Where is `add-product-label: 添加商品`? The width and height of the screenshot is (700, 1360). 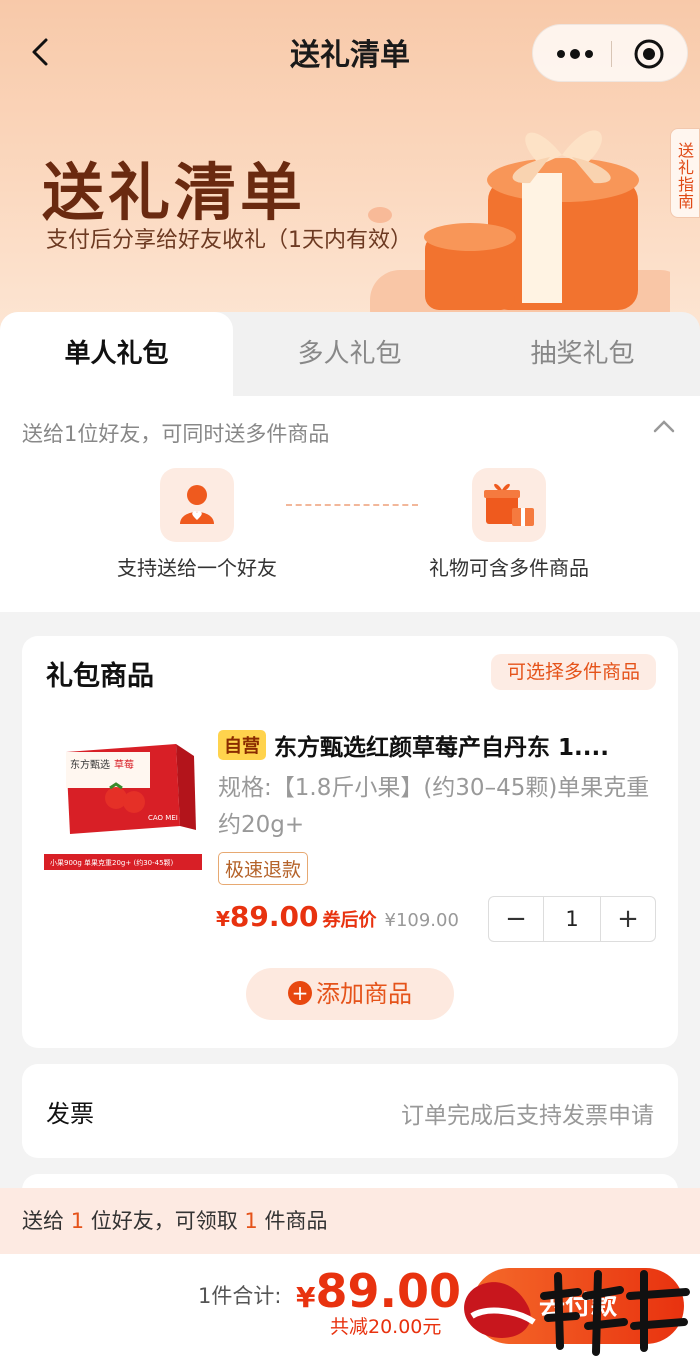
add-product-label: 添加商品 is located at coordinates (364, 994).